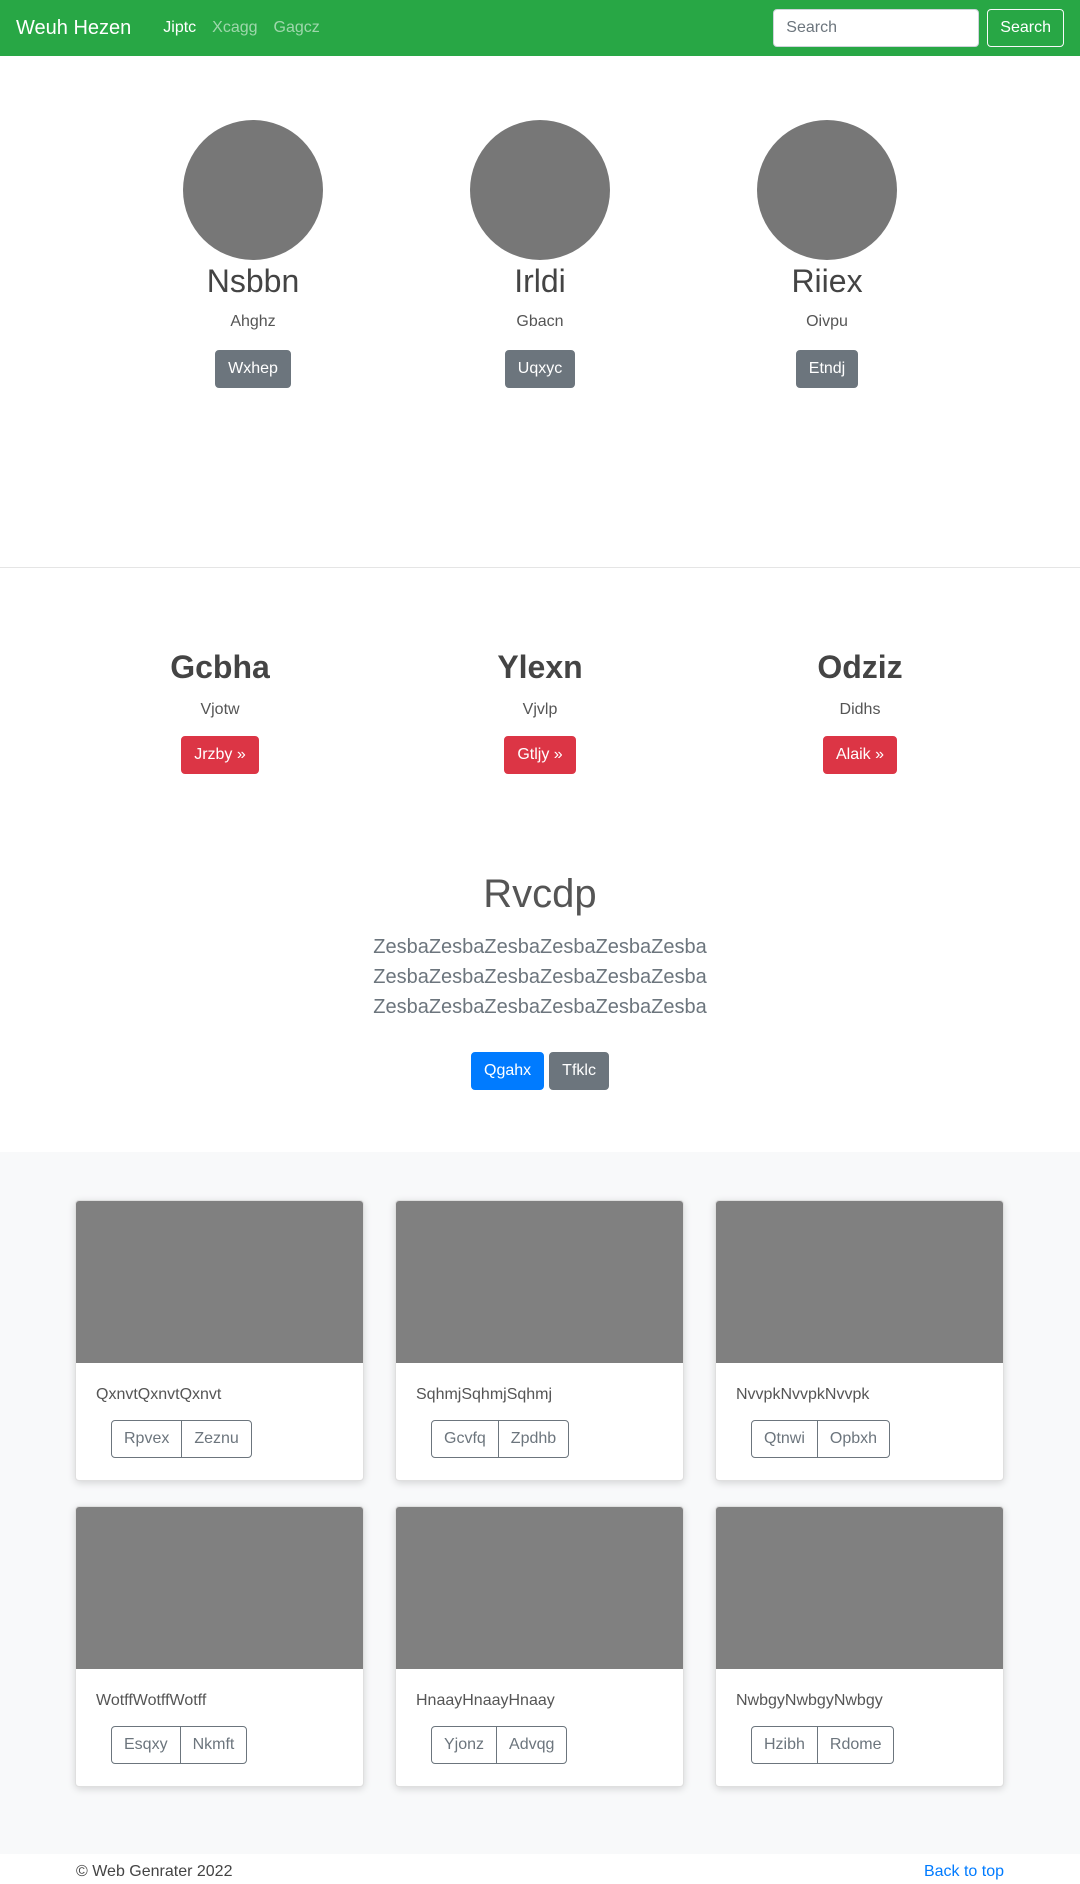  What do you see at coordinates (253, 368) in the screenshot?
I see `profile-button: Wxhep` at bounding box center [253, 368].